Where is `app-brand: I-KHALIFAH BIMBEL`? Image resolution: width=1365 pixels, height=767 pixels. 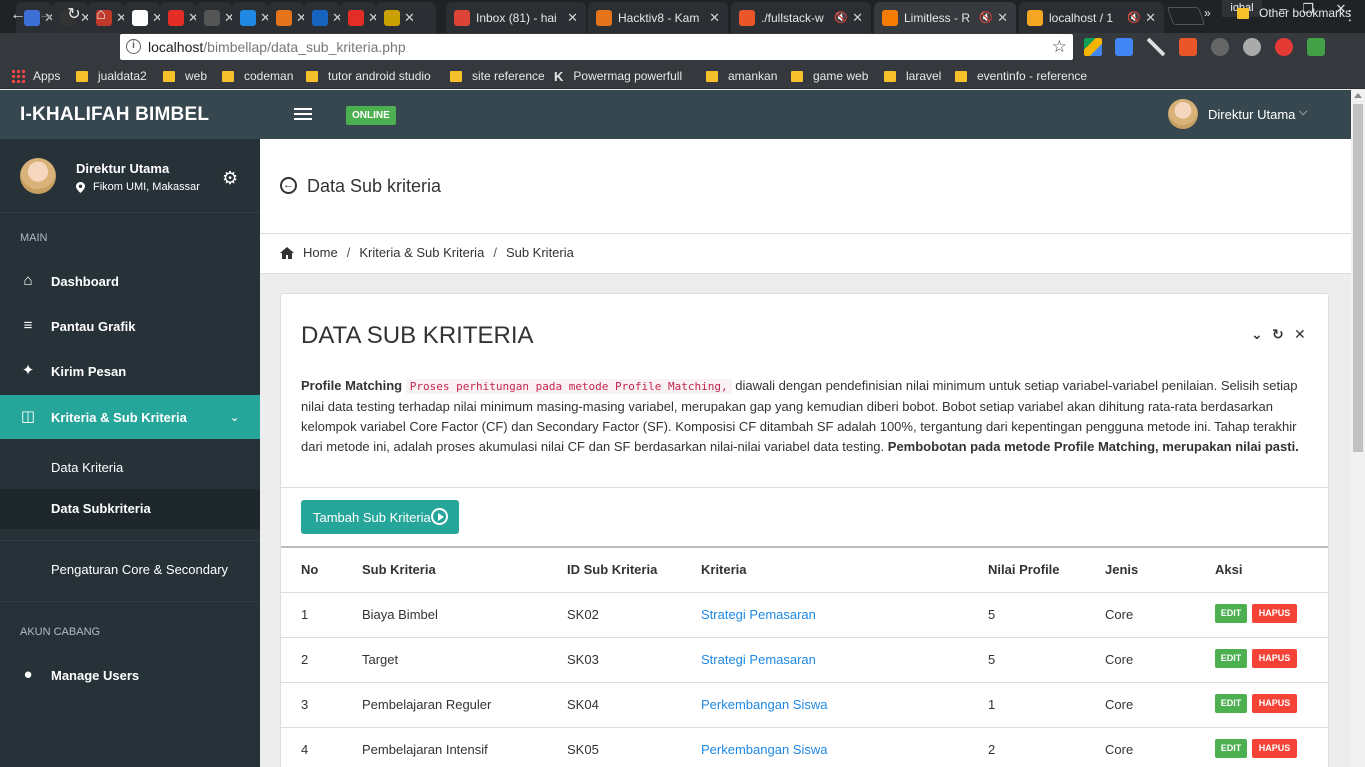 app-brand: I-KHALIFAH BIMBEL is located at coordinates (114, 115).